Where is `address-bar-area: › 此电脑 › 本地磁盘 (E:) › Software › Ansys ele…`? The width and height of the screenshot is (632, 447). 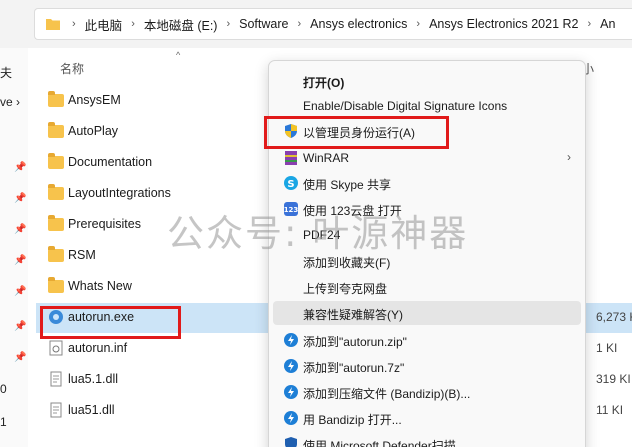 address-bar-area: › 此电脑 › 本地磁盘 (E:) › Software › Ansys ele… is located at coordinates (316, 24).